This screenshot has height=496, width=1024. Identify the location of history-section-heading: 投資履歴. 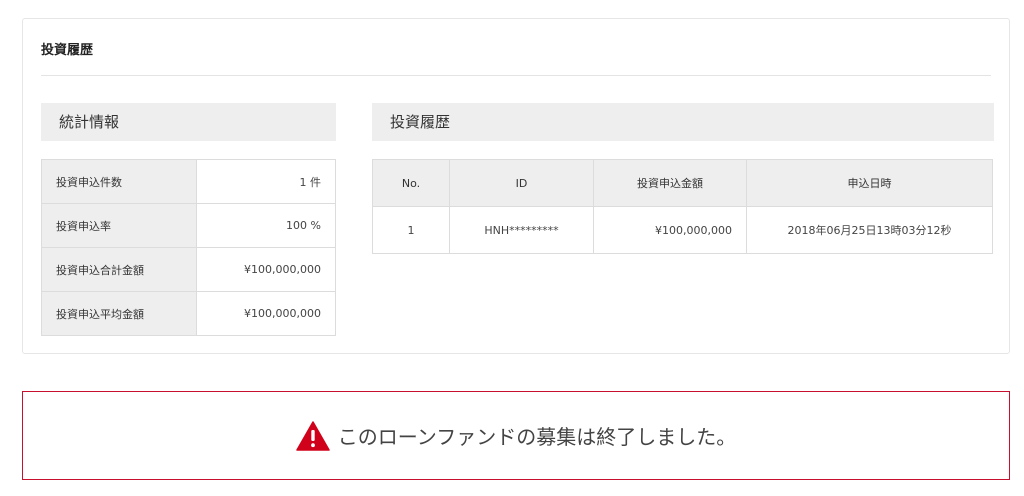
(683, 122).